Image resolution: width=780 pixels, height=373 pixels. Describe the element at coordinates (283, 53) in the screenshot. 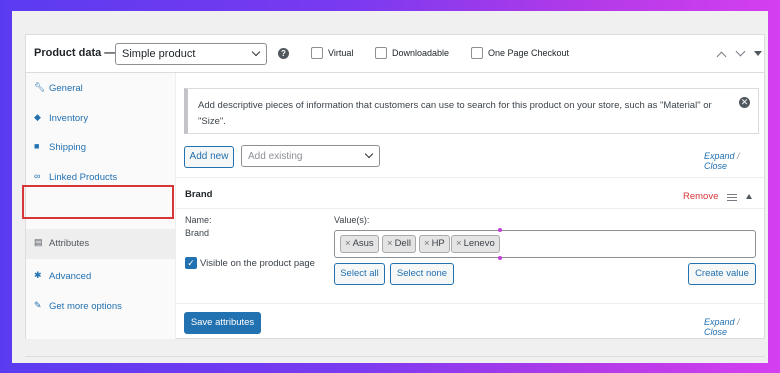

I see `help-icon: ?` at that location.